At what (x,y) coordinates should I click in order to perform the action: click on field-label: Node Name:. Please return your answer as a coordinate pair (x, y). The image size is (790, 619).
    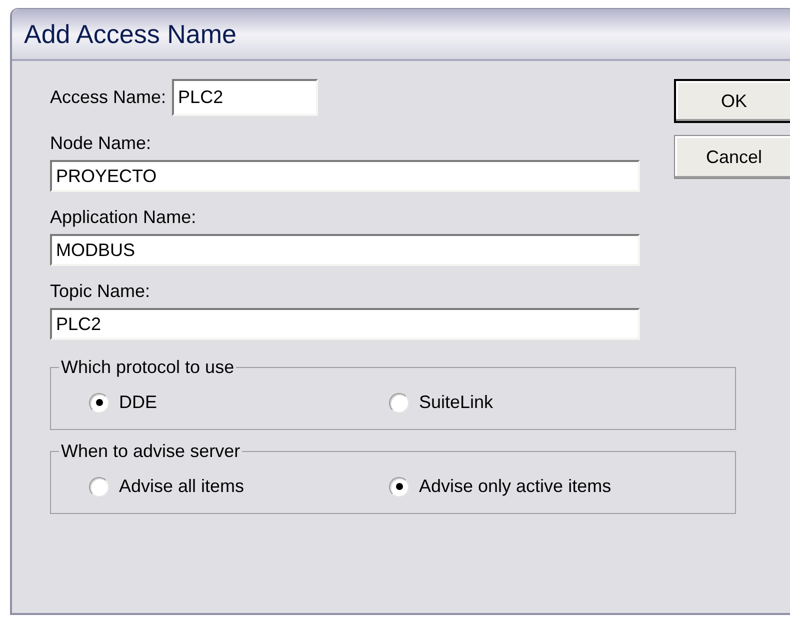
    Looking at the image, I should click on (101, 143).